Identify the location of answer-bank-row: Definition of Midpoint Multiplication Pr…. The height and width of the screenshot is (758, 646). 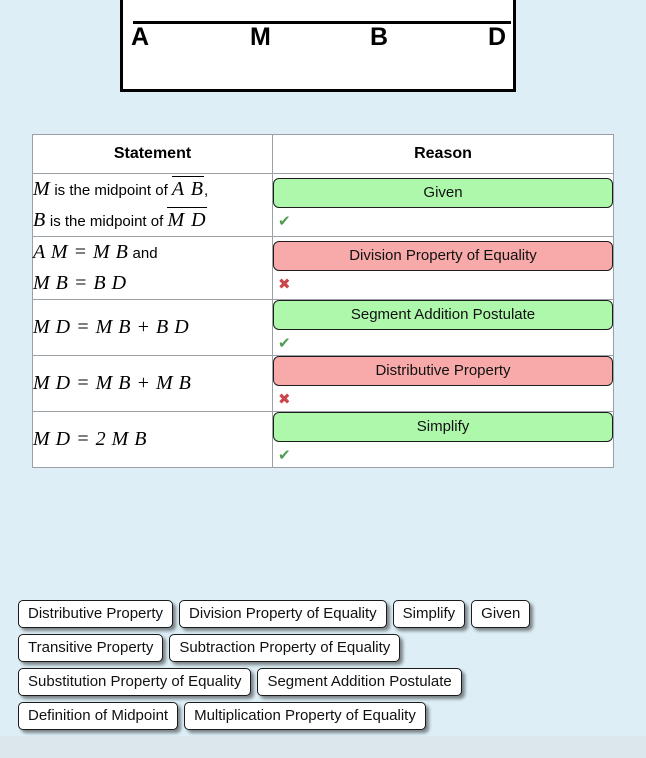
(324, 716).